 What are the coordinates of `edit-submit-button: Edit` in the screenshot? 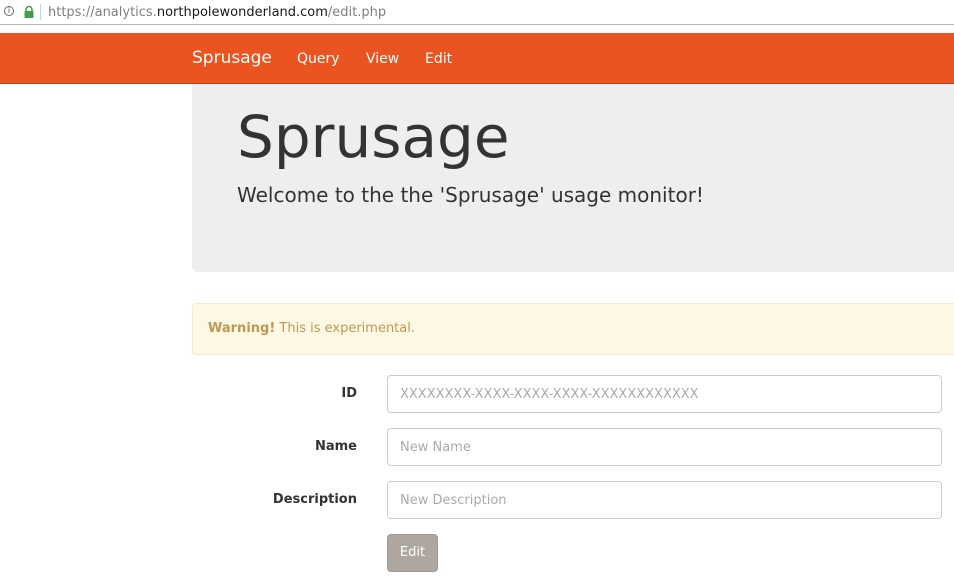 It's located at (412, 553).